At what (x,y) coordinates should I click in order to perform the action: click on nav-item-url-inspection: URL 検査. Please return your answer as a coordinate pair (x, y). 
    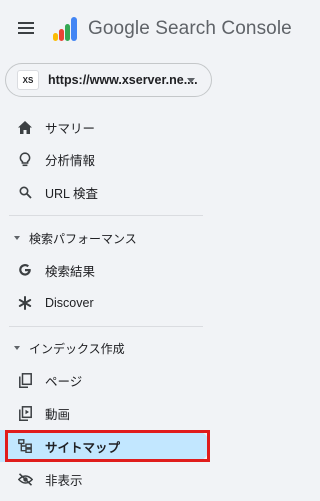
    Looking at the image, I should click on (105, 192).